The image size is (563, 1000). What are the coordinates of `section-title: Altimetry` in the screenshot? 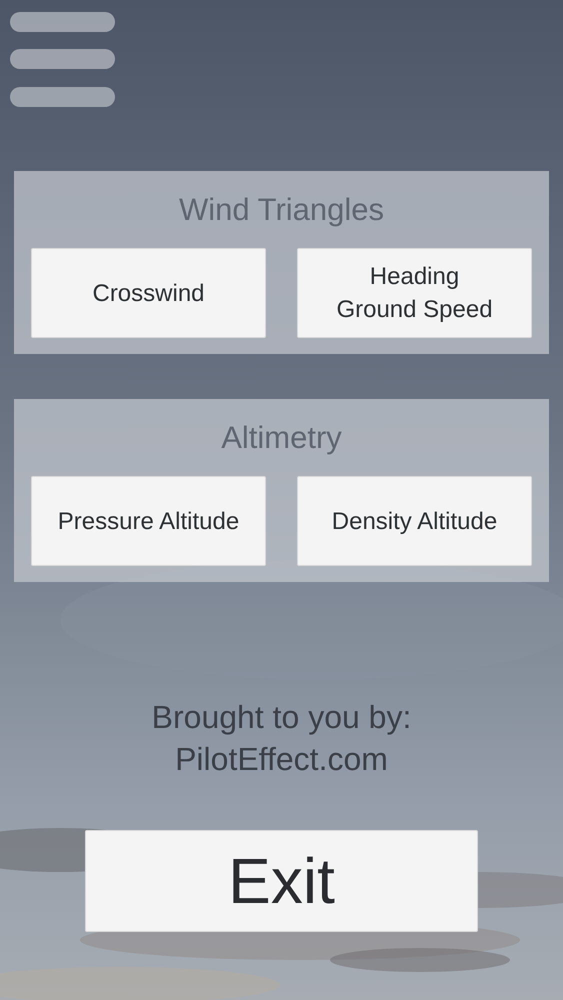 It's located at (281, 438).